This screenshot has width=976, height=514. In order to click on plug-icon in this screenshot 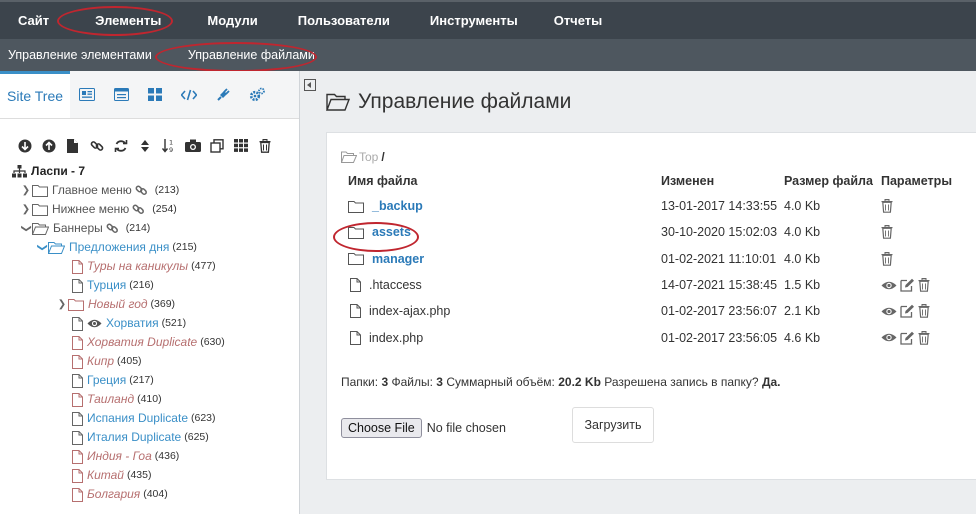, I will do `click(223, 94)`.